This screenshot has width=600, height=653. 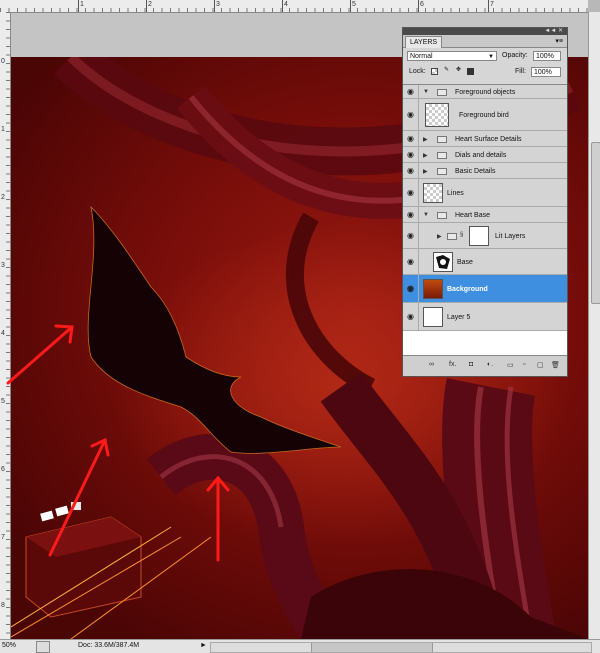 I want to click on ruler-number: 2, so click(x=150, y=4).